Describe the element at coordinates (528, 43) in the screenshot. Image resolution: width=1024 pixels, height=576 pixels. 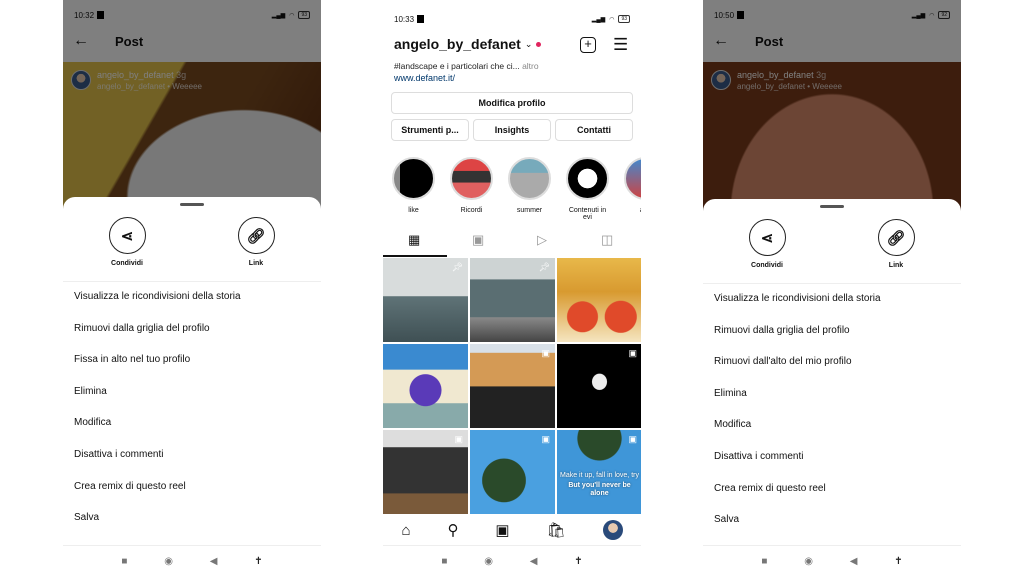
I see `chevron-down-icon: ⌄` at that location.